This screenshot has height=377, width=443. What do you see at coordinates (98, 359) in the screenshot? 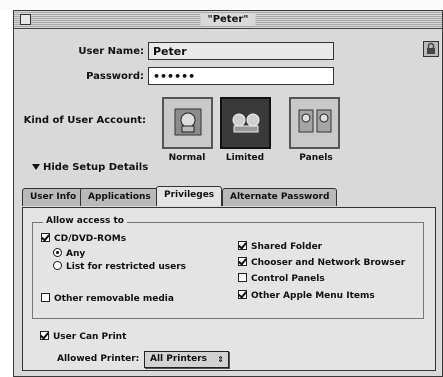
I see `allowed-printer-label: Allowed Printer:` at bounding box center [98, 359].